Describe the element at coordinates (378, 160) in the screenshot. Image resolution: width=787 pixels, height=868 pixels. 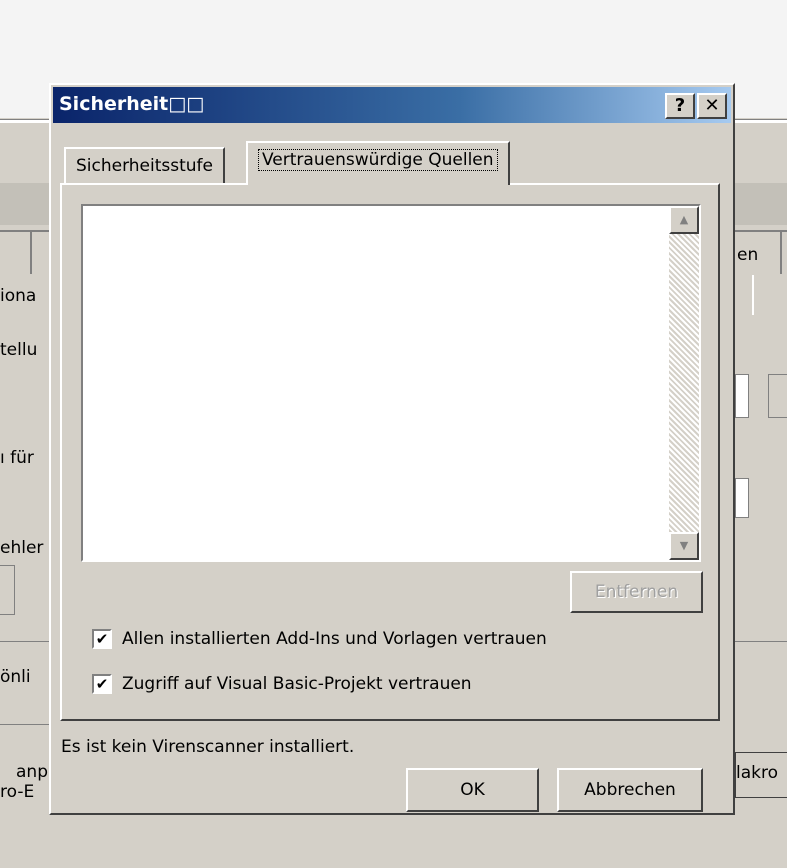
I see `tab-label: Vertrauenswürdige Quellen` at that location.